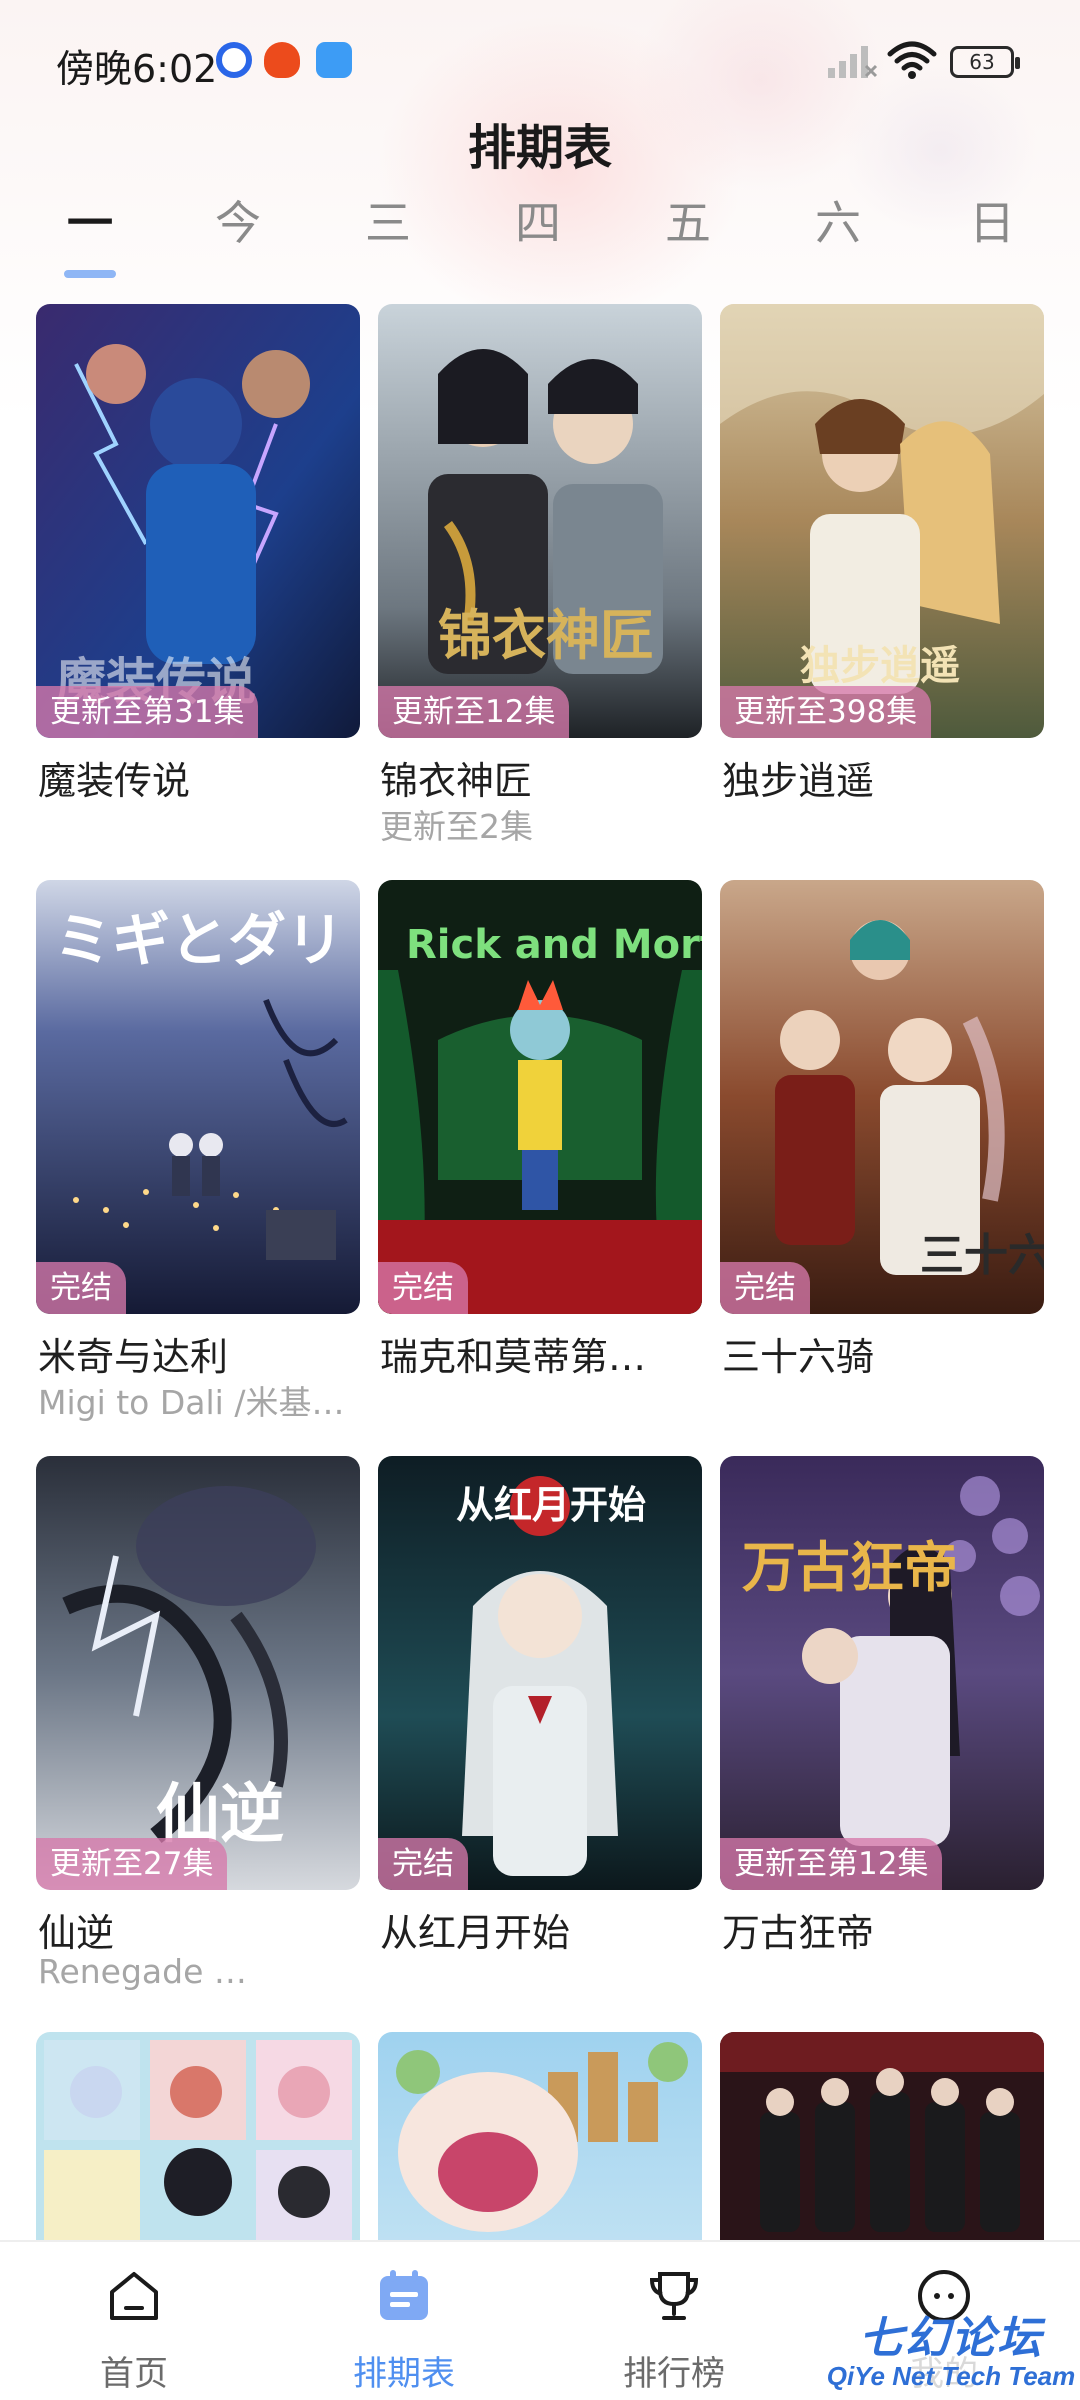 This screenshot has width=1080, height=2400. Describe the element at coordinates (838, 228) in the screenshot. I see `tab-day-6: 六` at that location.